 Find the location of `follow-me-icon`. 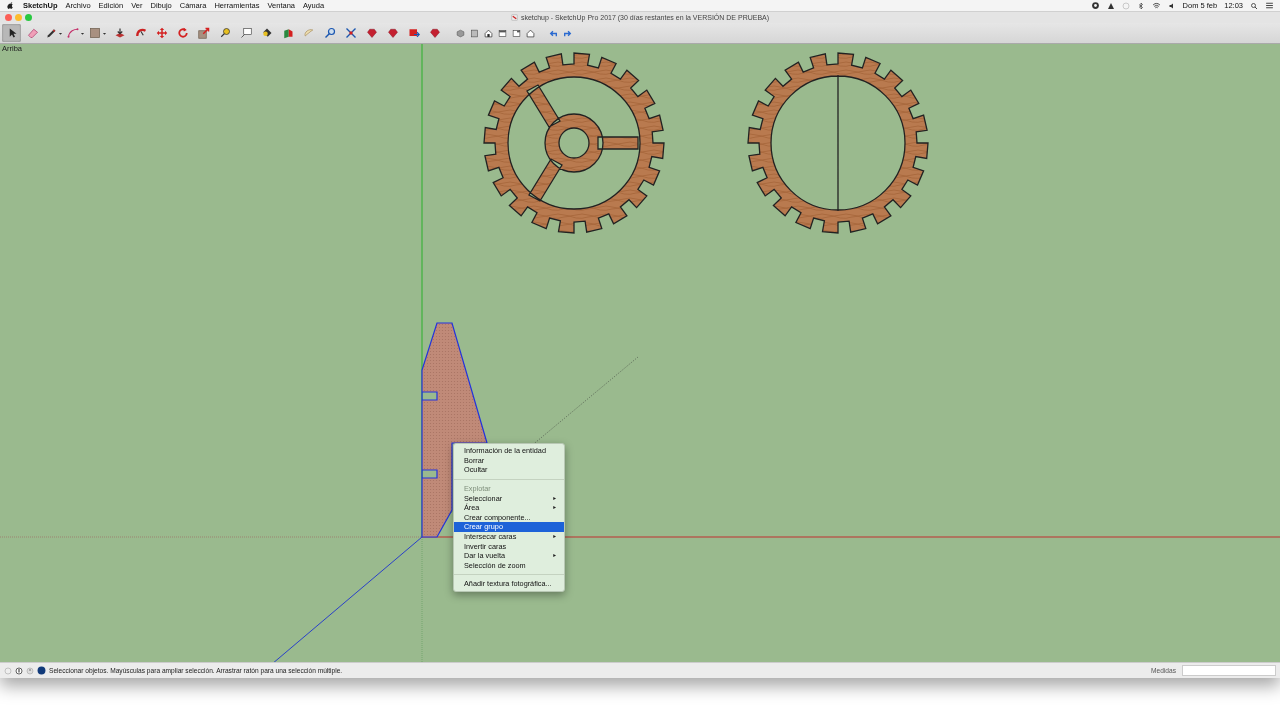

follow-me-icon is located at coordinates (140, 33).